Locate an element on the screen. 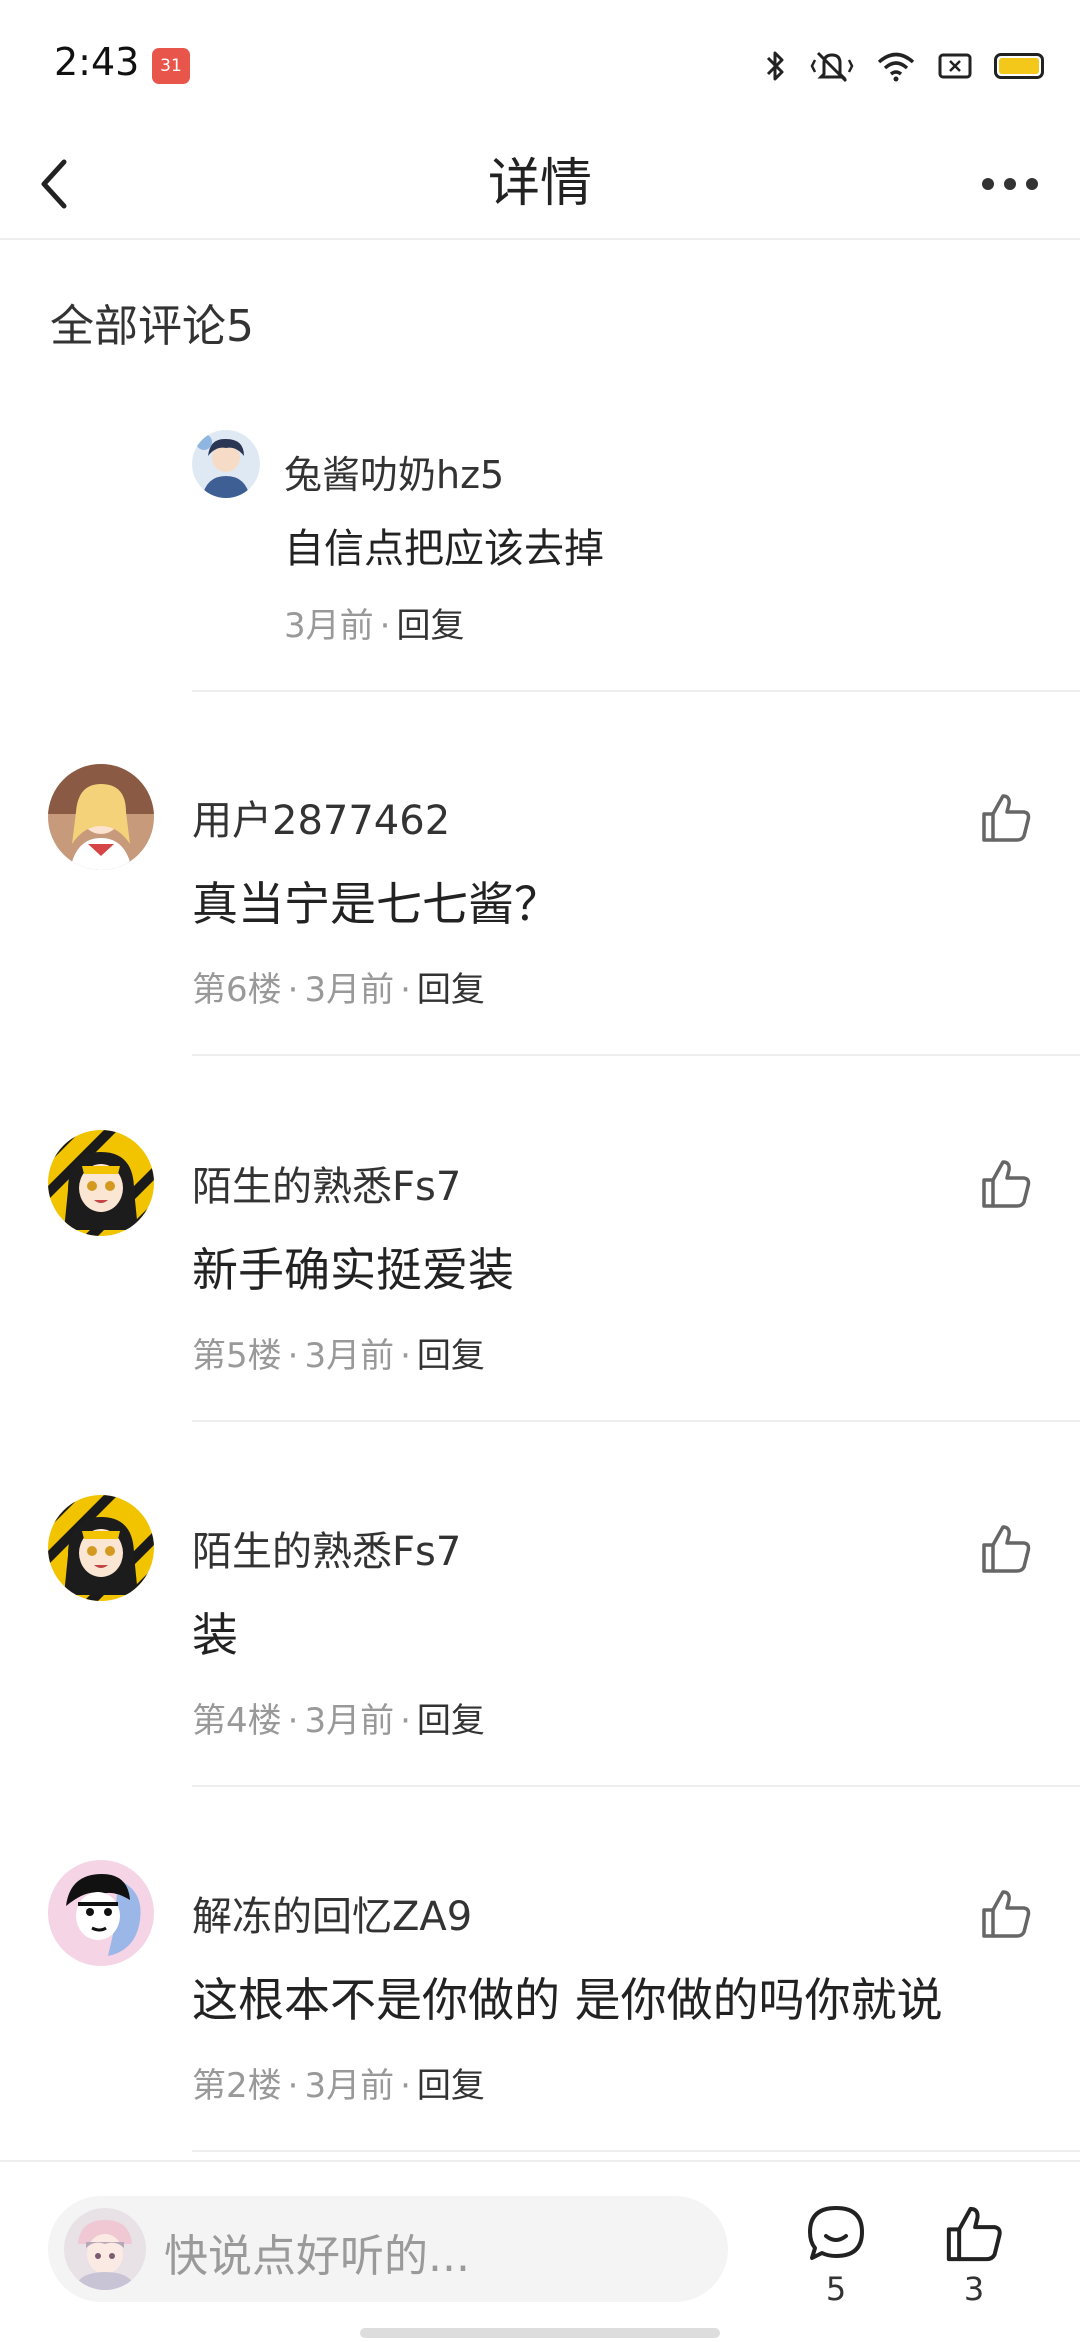 The width and height of the screenshot is (1080, 2342). comment-floor: 第6楼 is located at coordinates (237, 990).